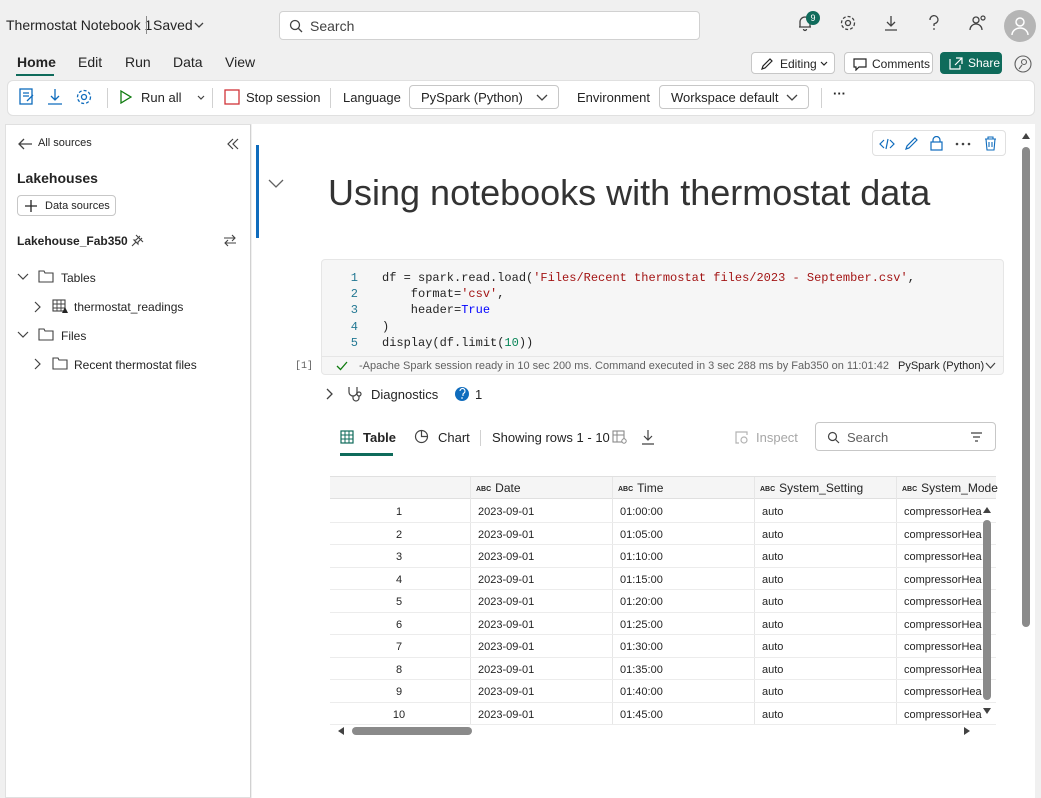 The height and width of the screenshot is (798, 1041). I want to click on language-dropdown: PySpark (Python), so click(484, 97).